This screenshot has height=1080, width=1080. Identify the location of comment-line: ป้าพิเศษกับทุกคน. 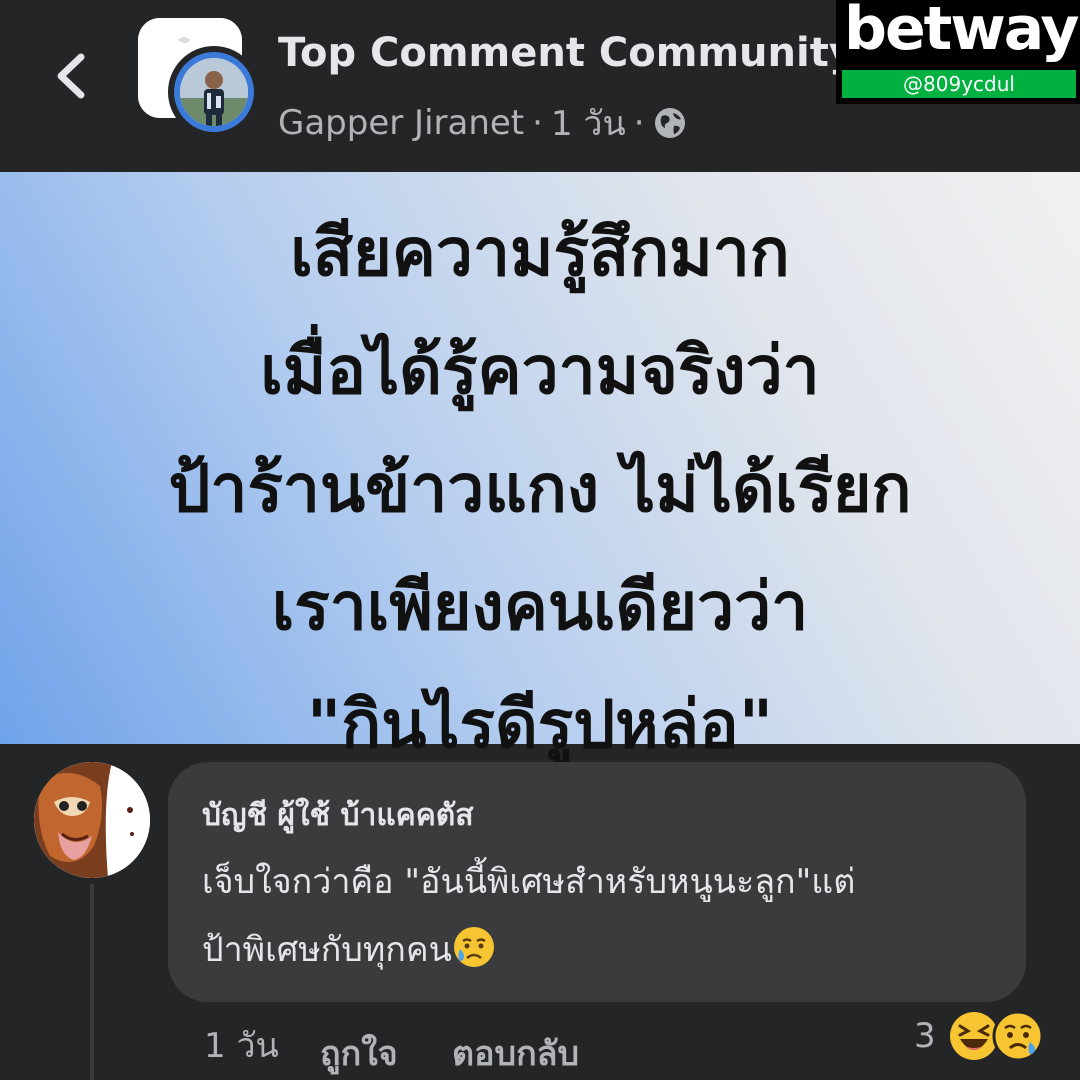
(327, 950).